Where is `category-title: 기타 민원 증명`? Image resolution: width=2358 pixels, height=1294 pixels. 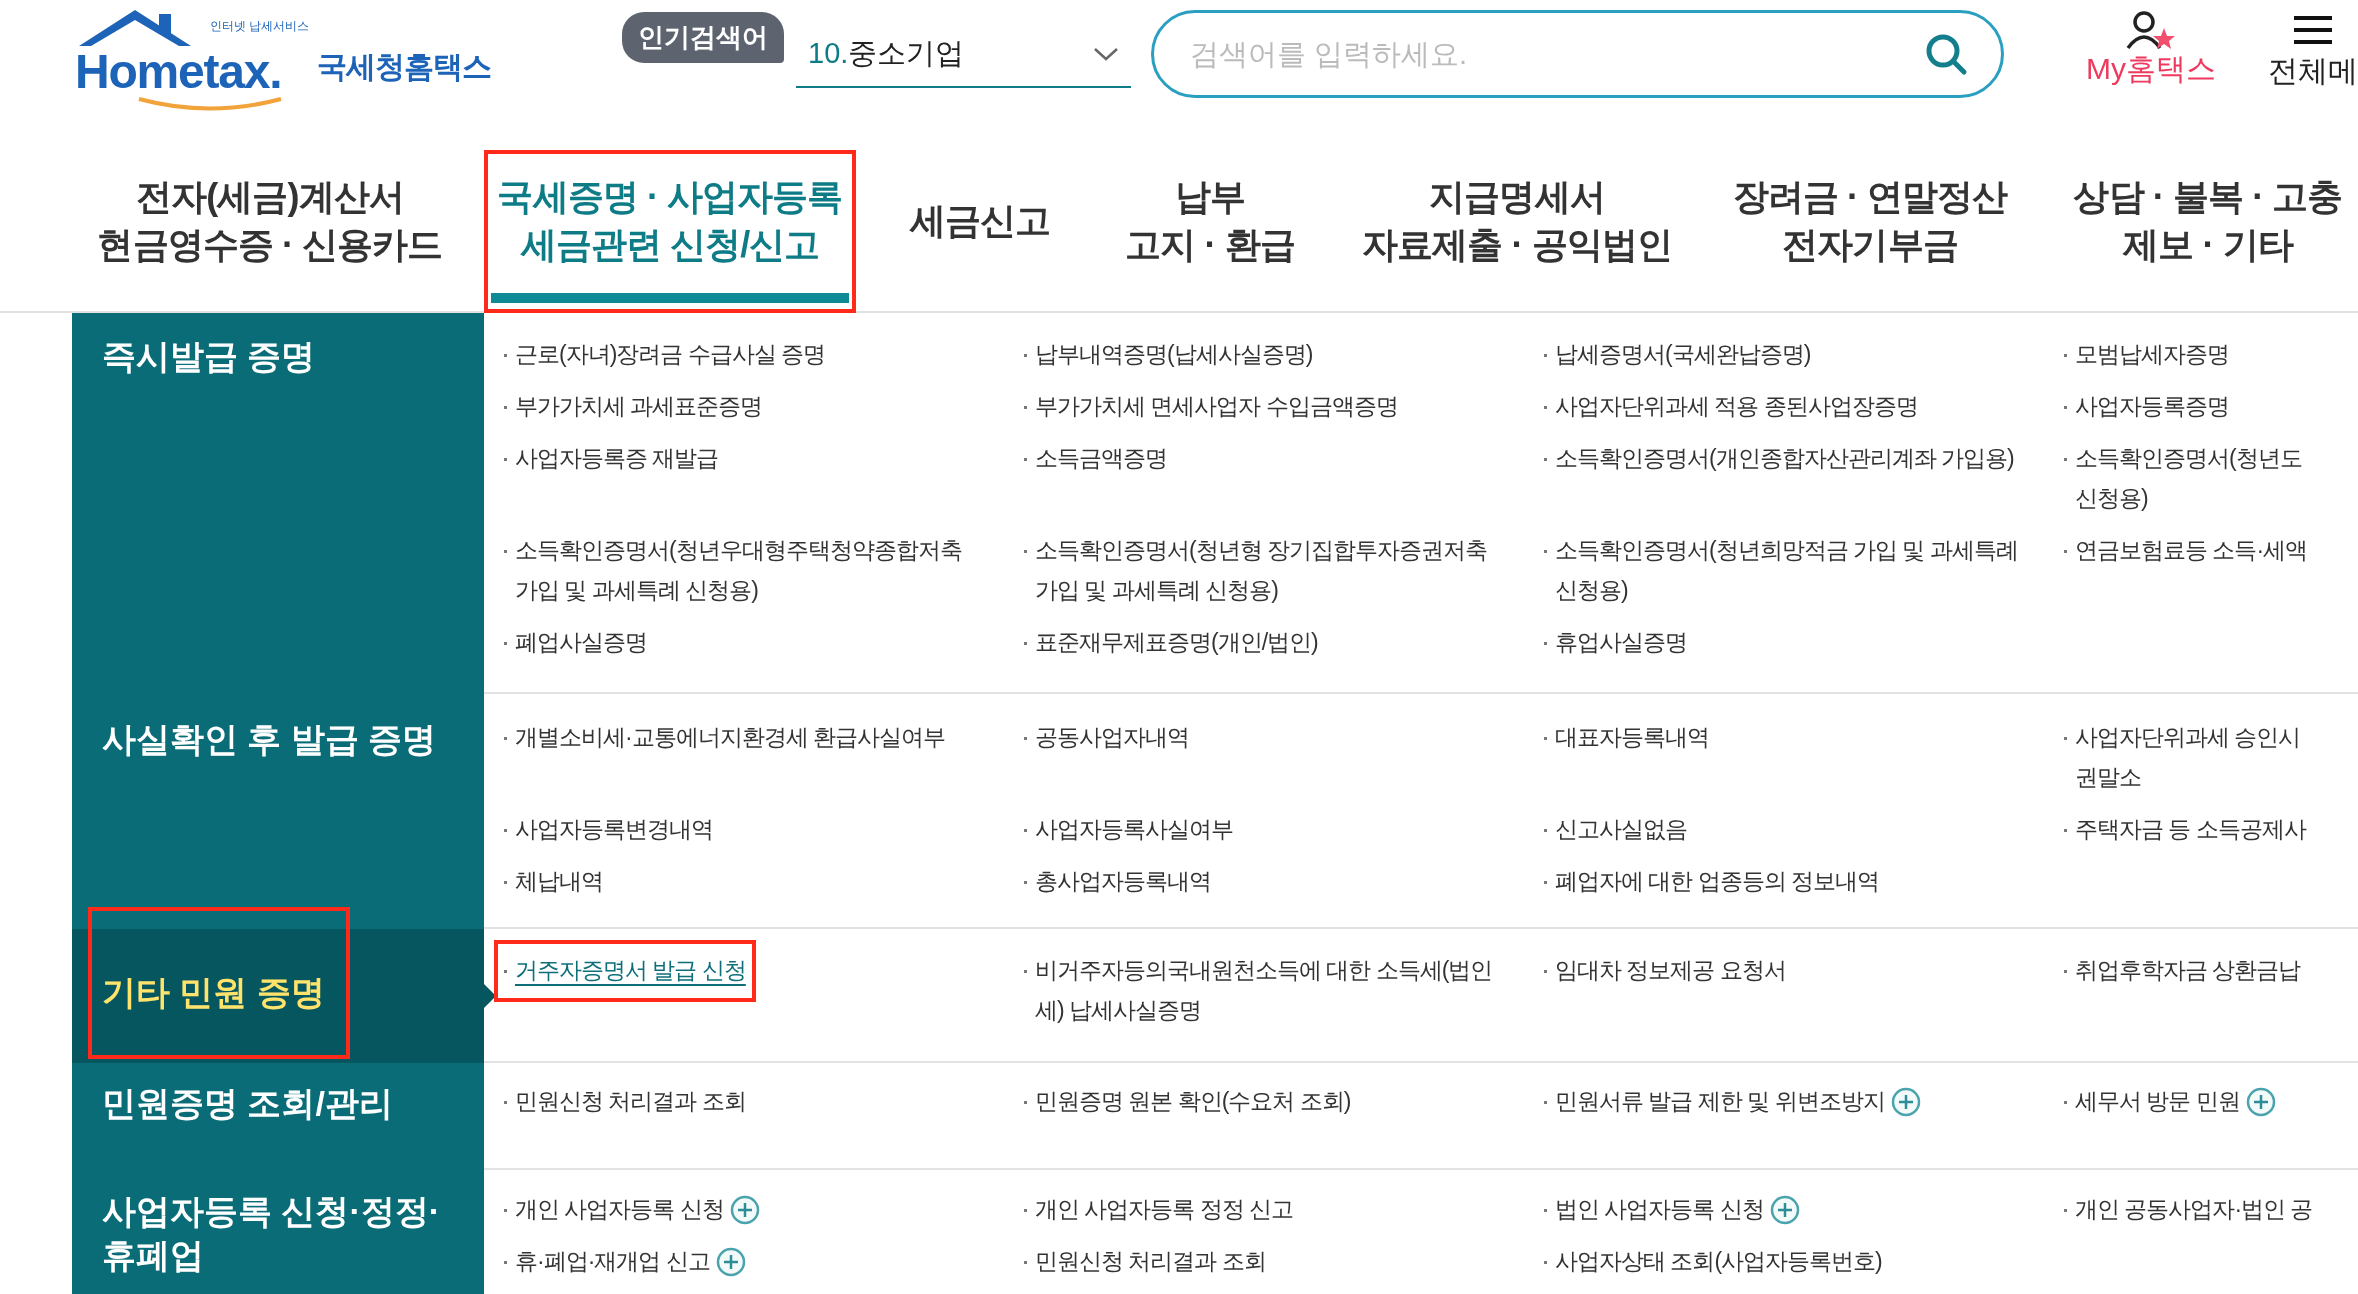
category-title: 기타 민원 증명 is located at coordinates (213, 992).